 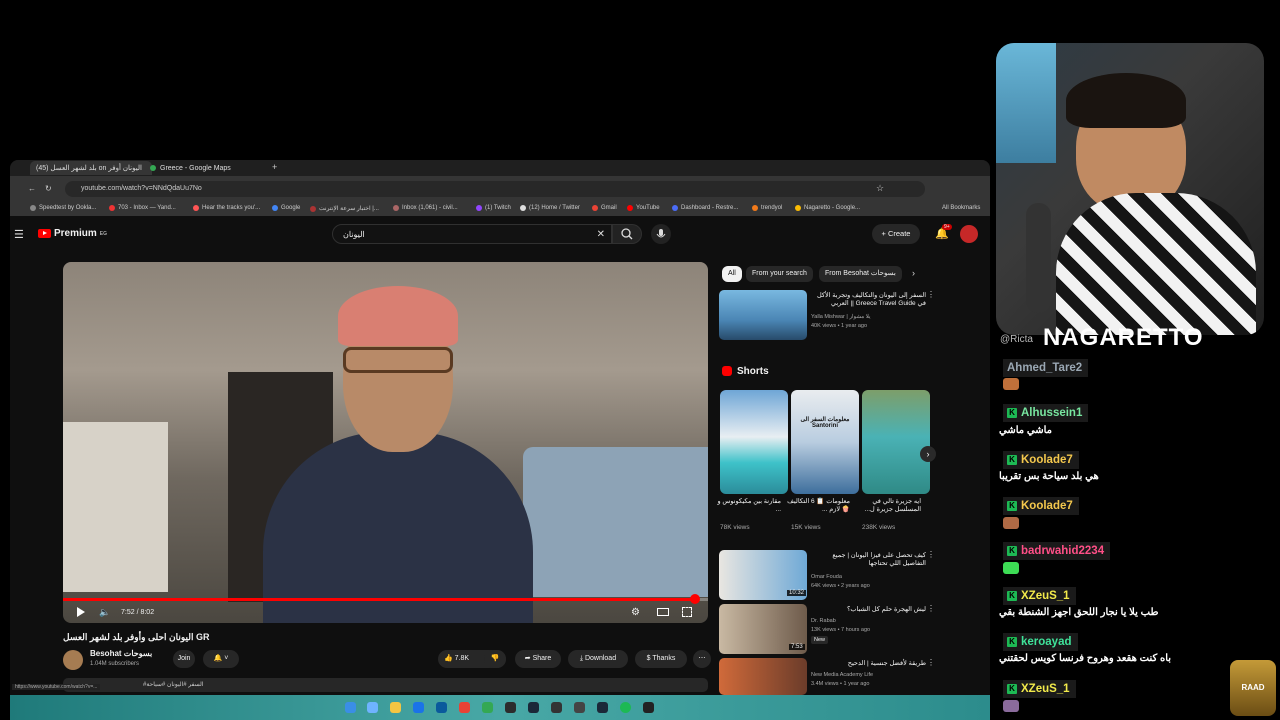 I want to click on youtube-logo: Premium EG, so click(x=72, y=233).